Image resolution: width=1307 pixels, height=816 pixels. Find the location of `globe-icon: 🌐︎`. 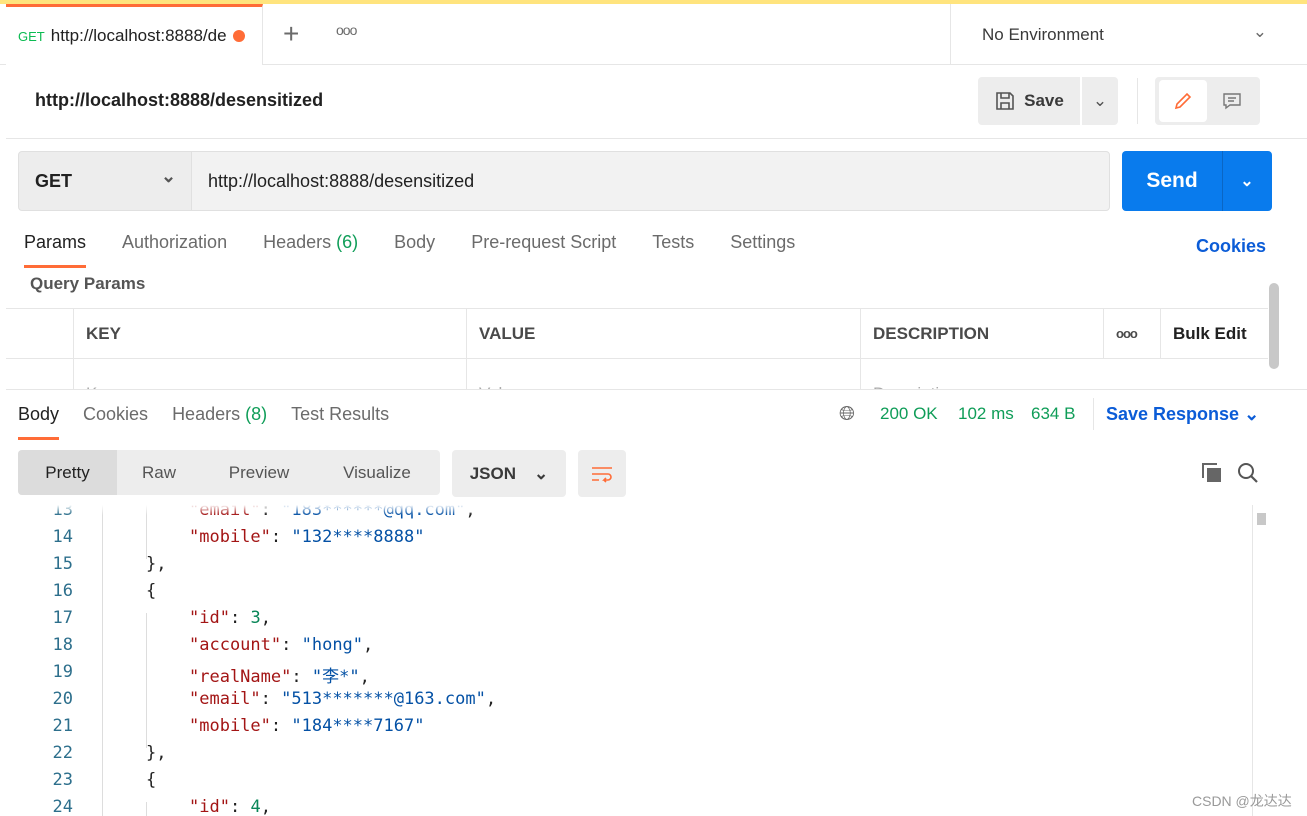

globe-icon: 🌐︎ is located at coordinates (847, 414).